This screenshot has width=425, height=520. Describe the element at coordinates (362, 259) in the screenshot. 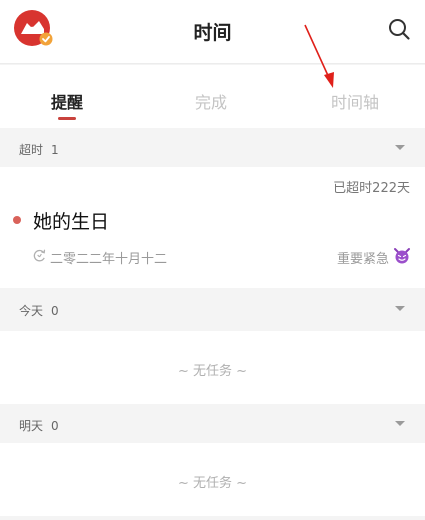

I see `priority-label: 重要紧急` at that location.